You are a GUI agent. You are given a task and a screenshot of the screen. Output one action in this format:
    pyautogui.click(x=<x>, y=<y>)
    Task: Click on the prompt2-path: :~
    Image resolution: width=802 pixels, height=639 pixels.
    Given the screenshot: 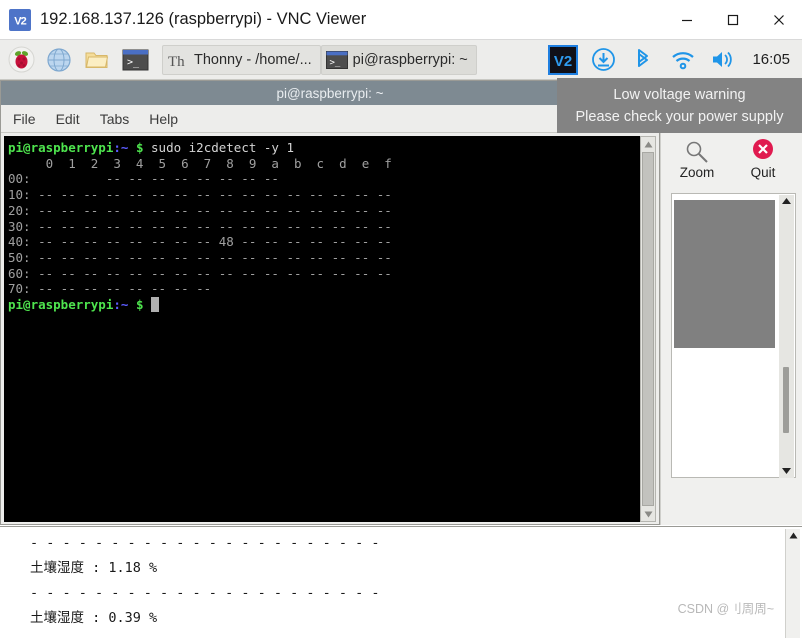 What is the action you would take?
    pyautogui.click(x=121, y=305)
    